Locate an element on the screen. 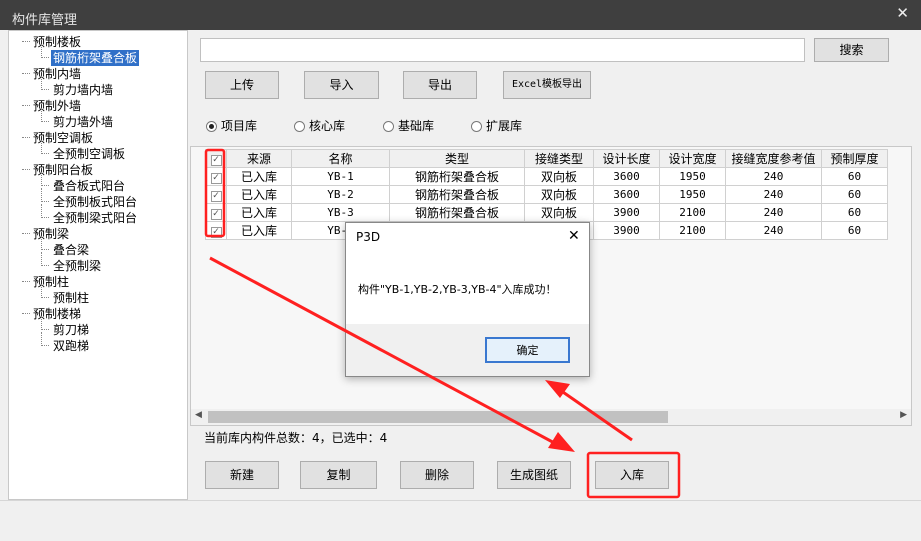  store-button-highlight-box is located at coordinates (633, 475).